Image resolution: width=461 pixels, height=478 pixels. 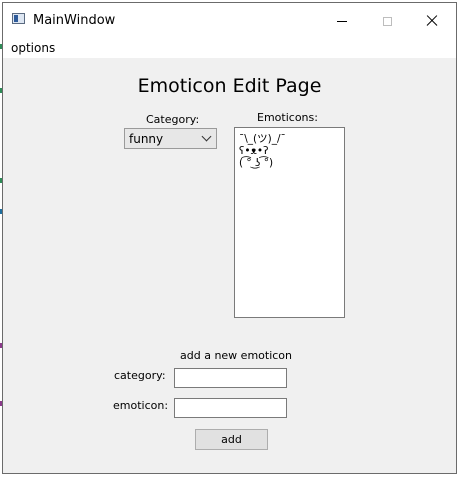 What do you see at coordinates (236, 355) in the screenshot?
I see `add-emoticon-heading: add a new emoticon` at bounding box center [236, 355].